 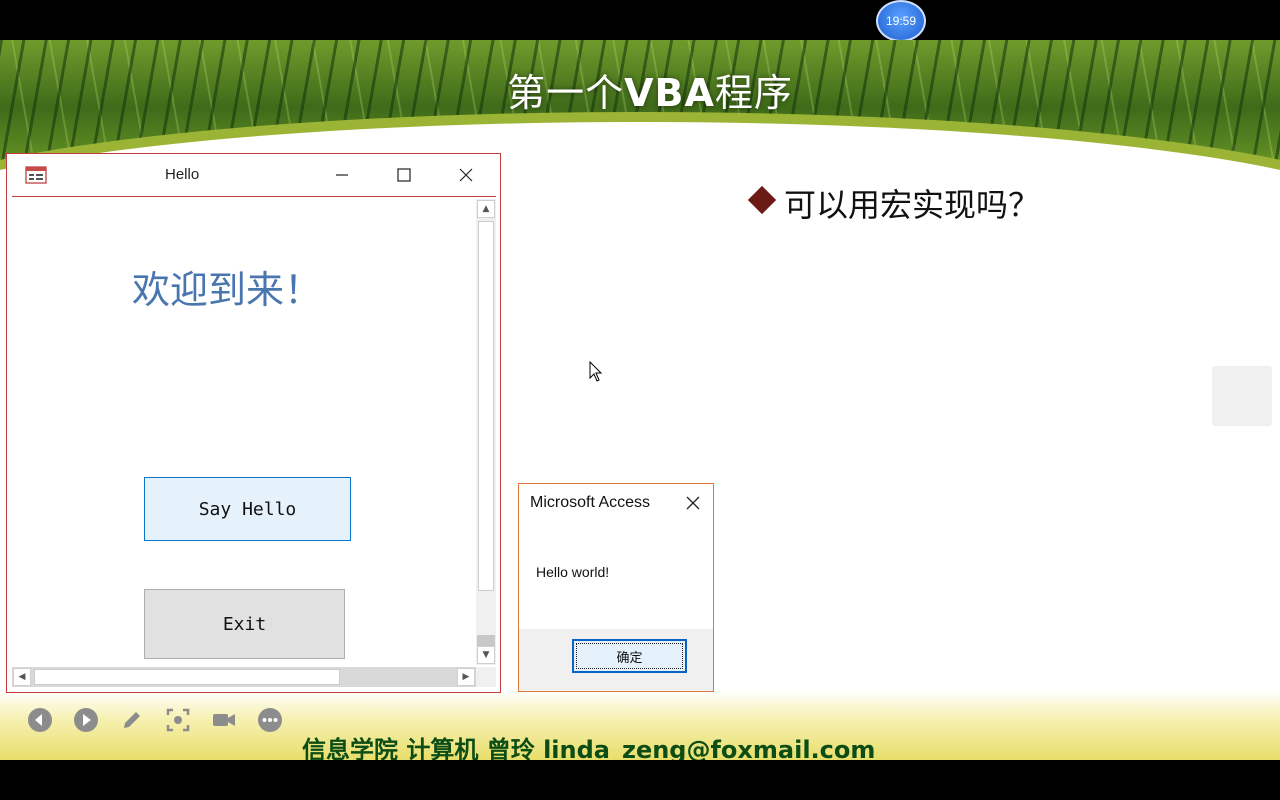 What do you see at coordinates (573, 572) in the screenshot?
I see `message-text: Hello world!` at bounding box center [573, 572].